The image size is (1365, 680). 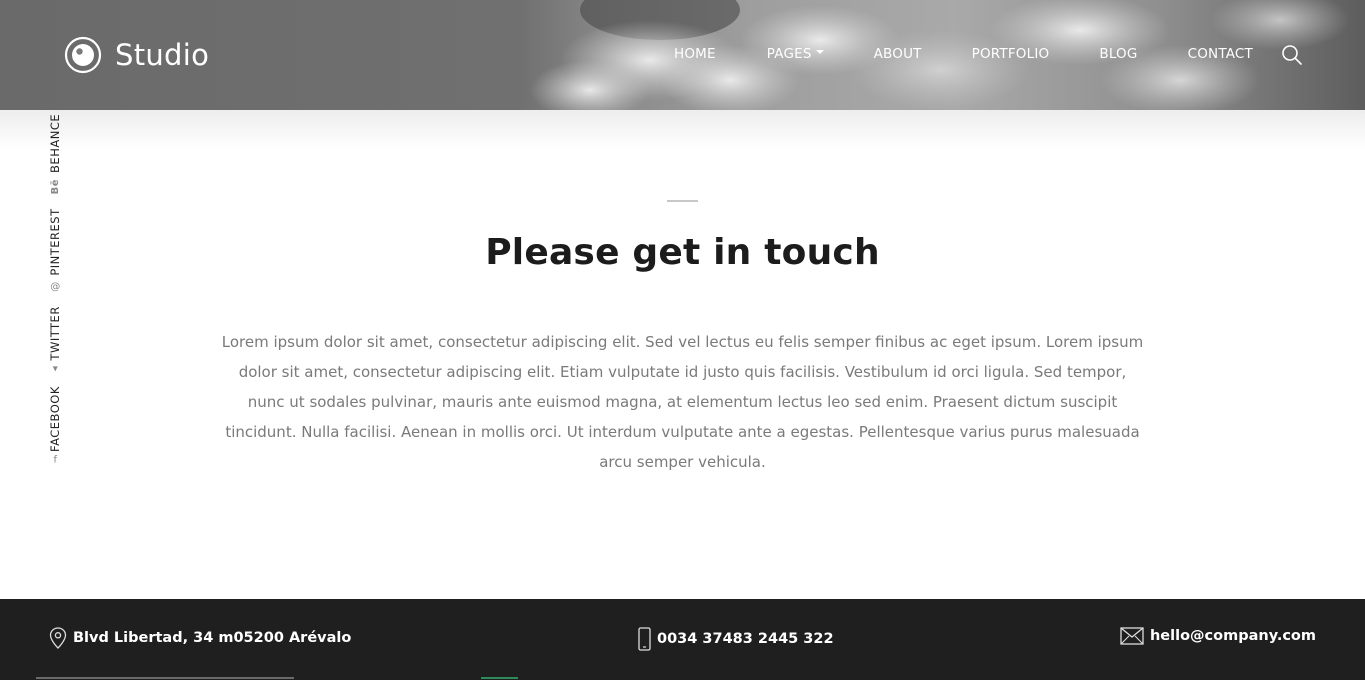 I want to click on location-pin-icon, so click(x=58, y=638).